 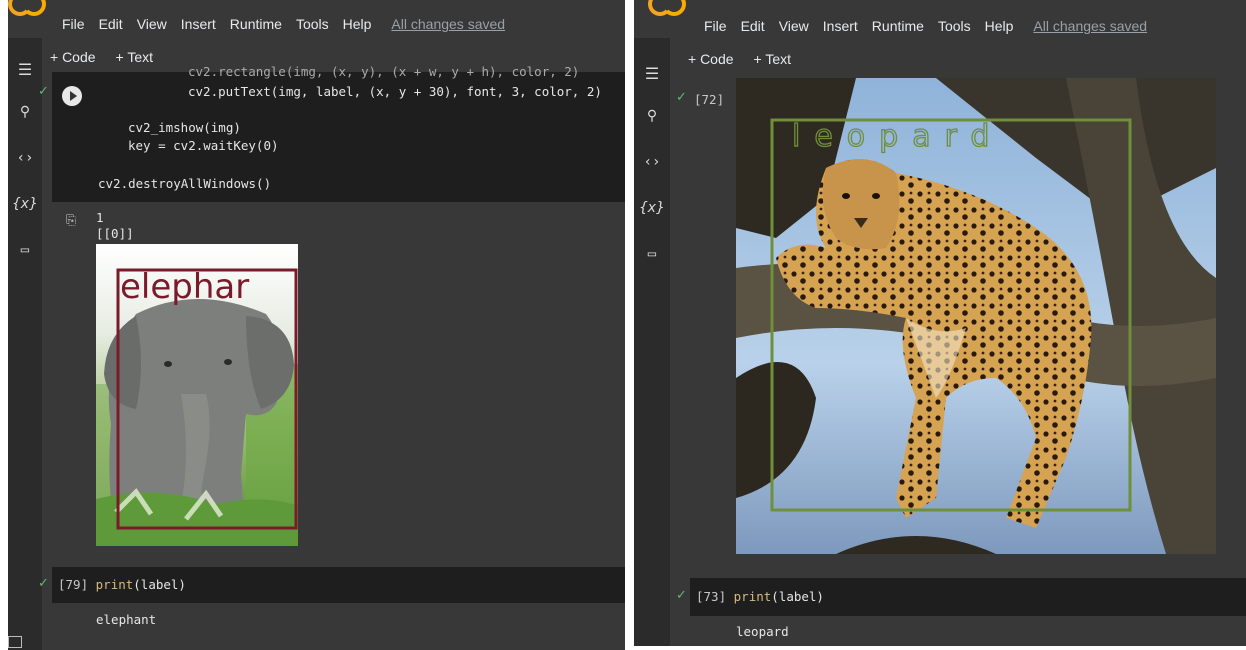 What do you see at coordinates (184, 127) in the screenshot?
I see `code-line: cv2_imshow(img)` at bounding box center [184, 127].